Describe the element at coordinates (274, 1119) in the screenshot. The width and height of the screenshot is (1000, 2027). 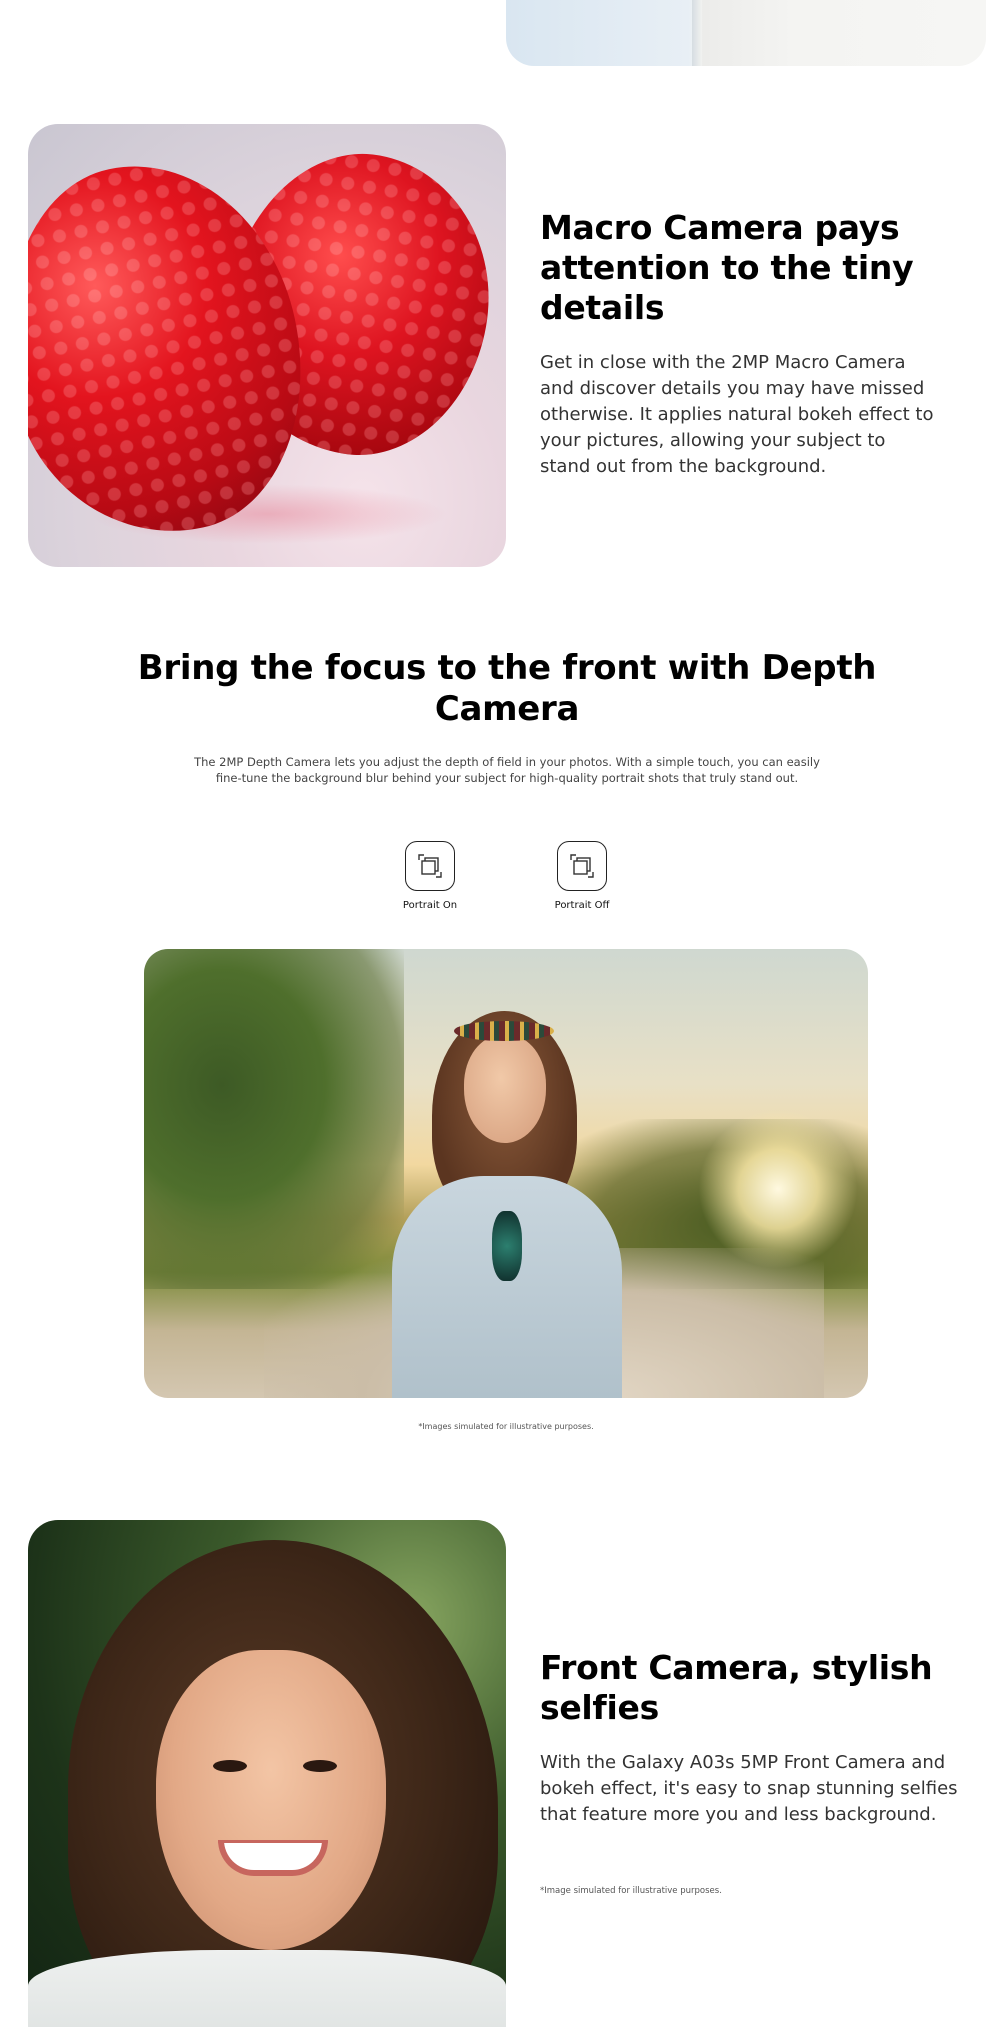
I see `trees-left` at that location.